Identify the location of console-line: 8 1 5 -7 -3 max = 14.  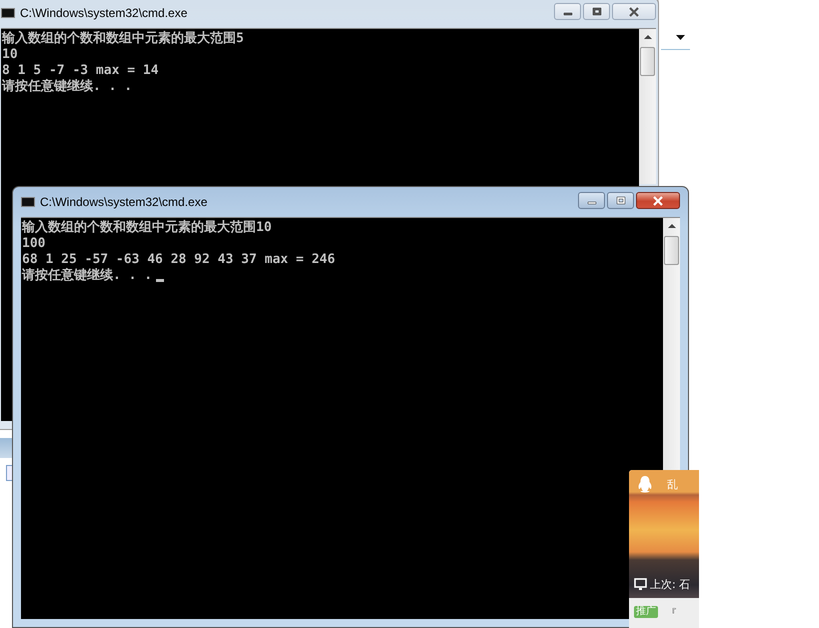
(80, 70).